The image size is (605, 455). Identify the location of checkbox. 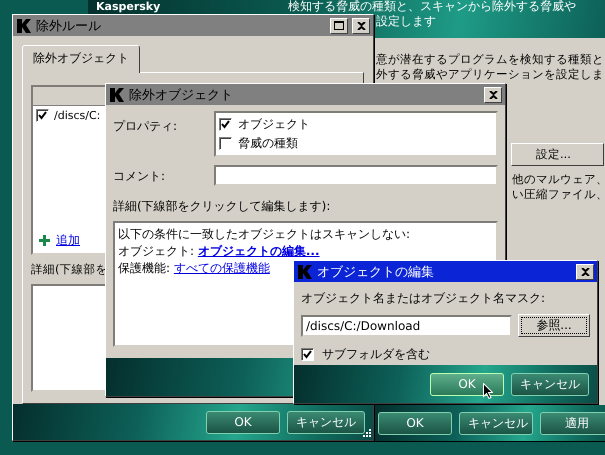
(307, 354).